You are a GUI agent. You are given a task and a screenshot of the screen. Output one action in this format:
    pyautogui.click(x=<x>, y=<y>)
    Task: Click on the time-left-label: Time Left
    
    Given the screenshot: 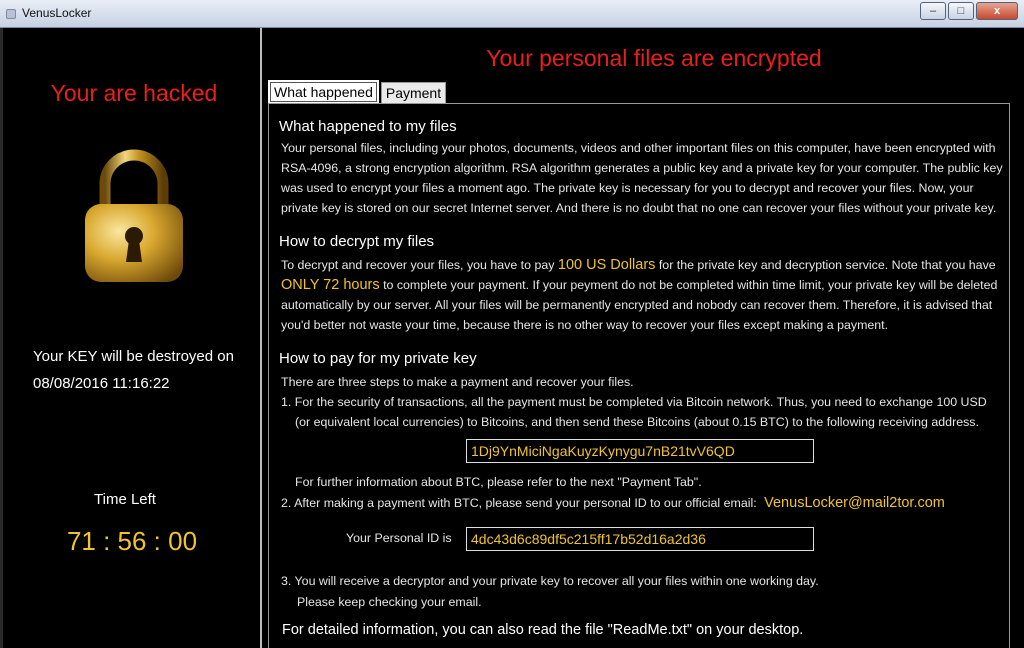 What is the action you would take?
    pyautogui.click(x=125, y=499)
    